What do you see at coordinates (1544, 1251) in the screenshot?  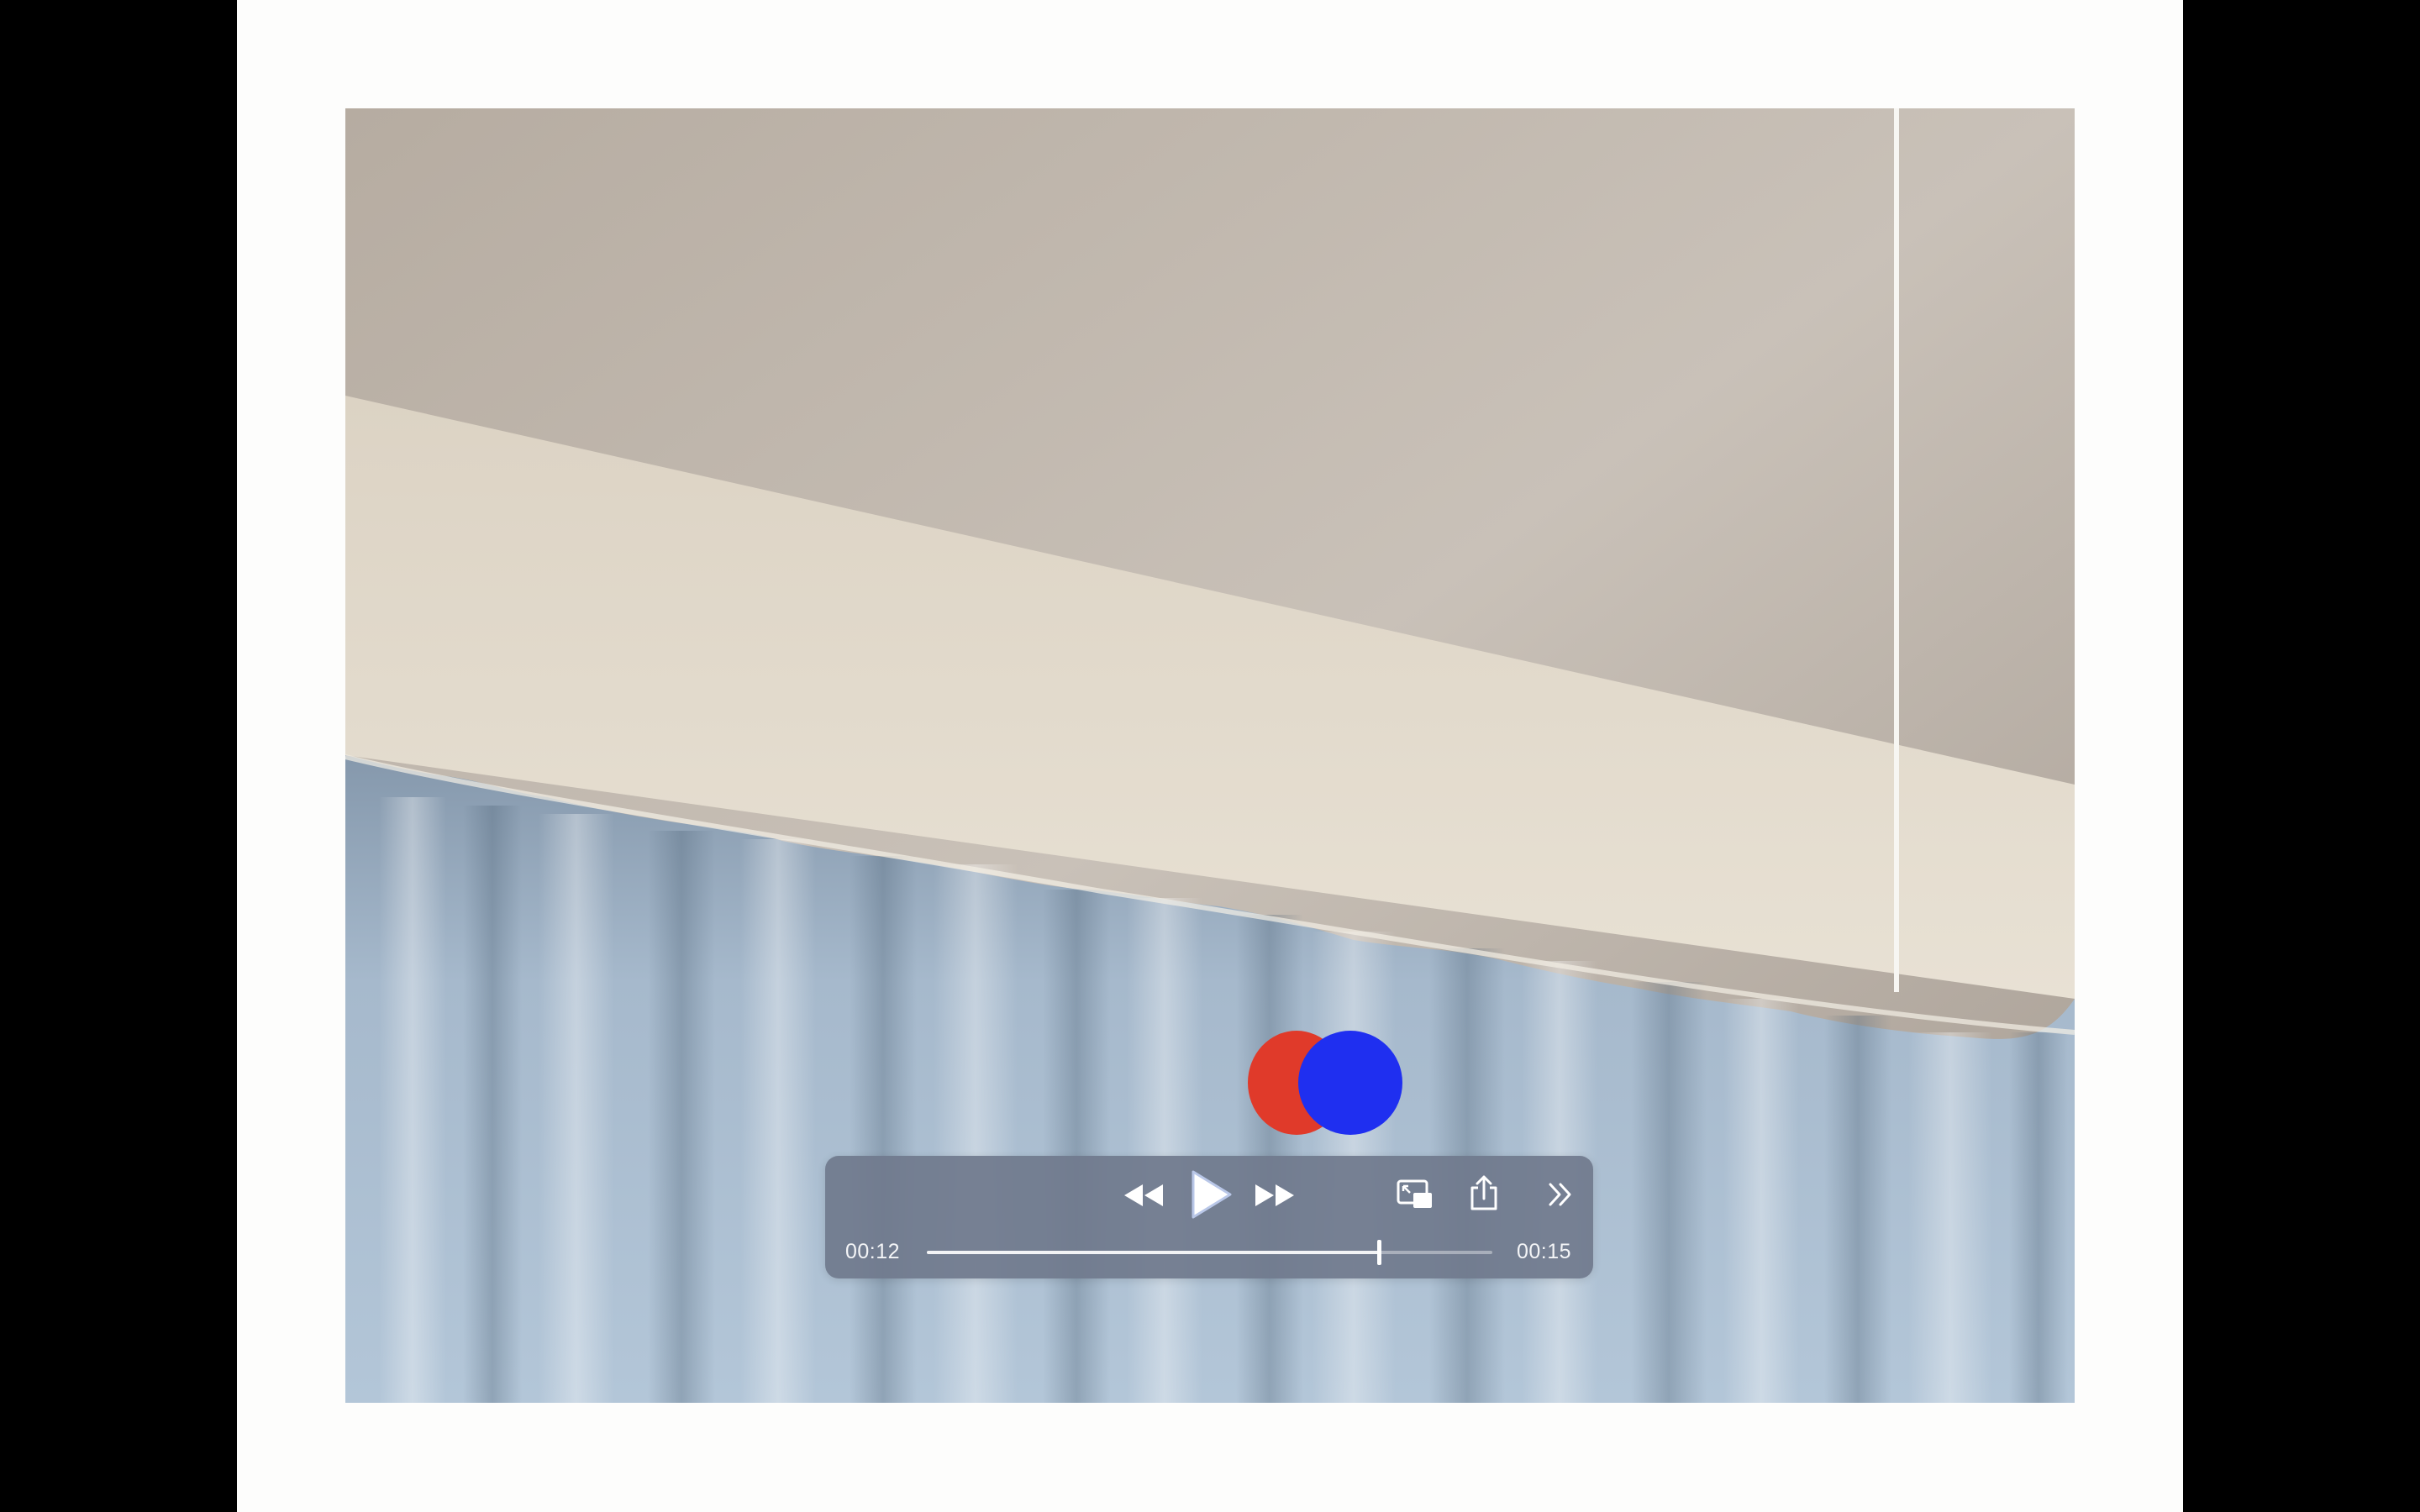 I see `duration-time: 00:15` at bounding box center [1544, 1251].